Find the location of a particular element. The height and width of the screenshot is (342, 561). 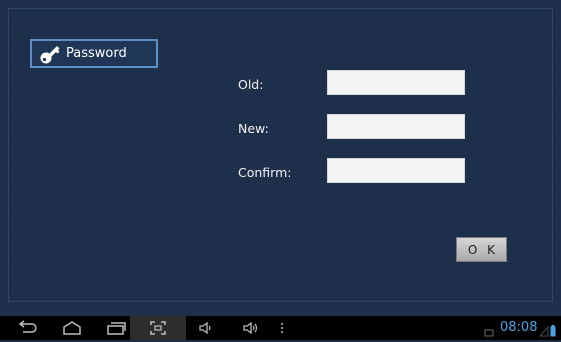

battery-icon is located at coordinates (553, 331).